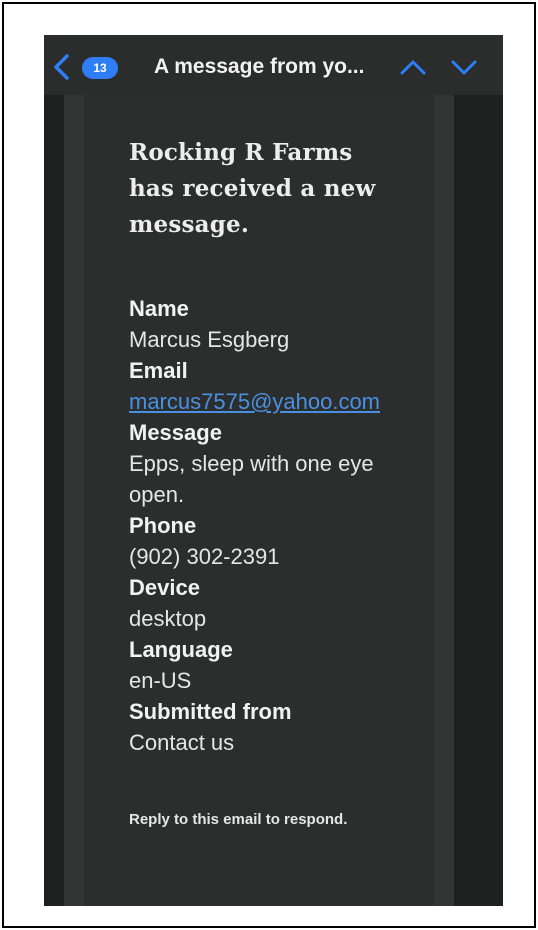 The image size is (538, 930). I want to click on field-label-phone: Phone, so click(163, 525).